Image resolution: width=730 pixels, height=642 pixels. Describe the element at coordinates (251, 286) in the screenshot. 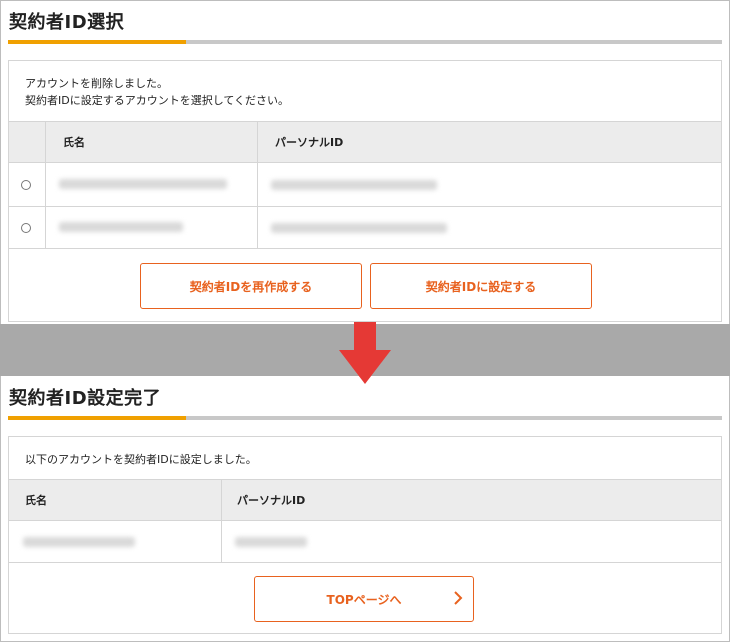

I see `recreate-contractor-id-button: 契約者IDを再作成する` at that location.